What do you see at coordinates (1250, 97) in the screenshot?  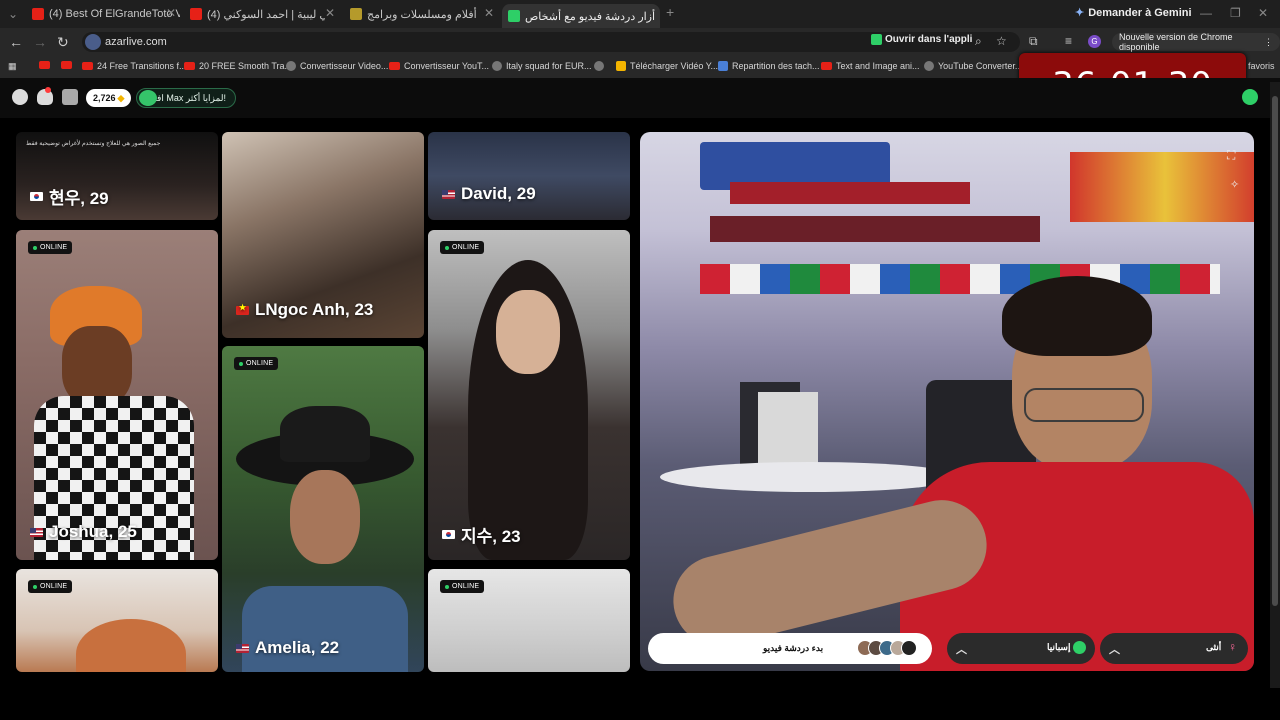 I see `premium-badge-icon` at bounding box center [1250, 97].